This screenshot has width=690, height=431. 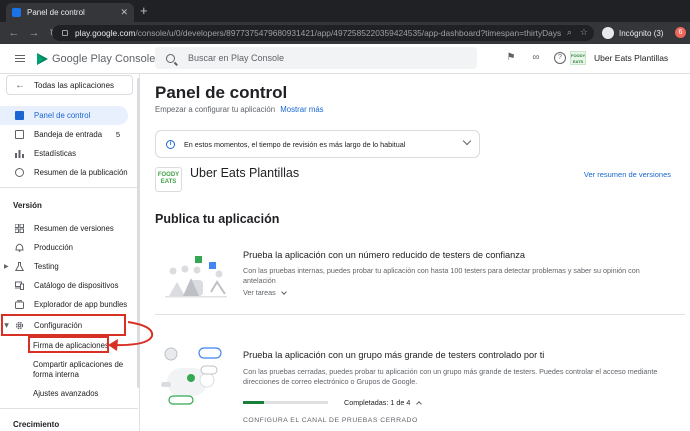 What do you see at coordinates (6, 266) in the screenshot?
I see `expand-caret-icon: ▶` at bounding box center [6, 266].